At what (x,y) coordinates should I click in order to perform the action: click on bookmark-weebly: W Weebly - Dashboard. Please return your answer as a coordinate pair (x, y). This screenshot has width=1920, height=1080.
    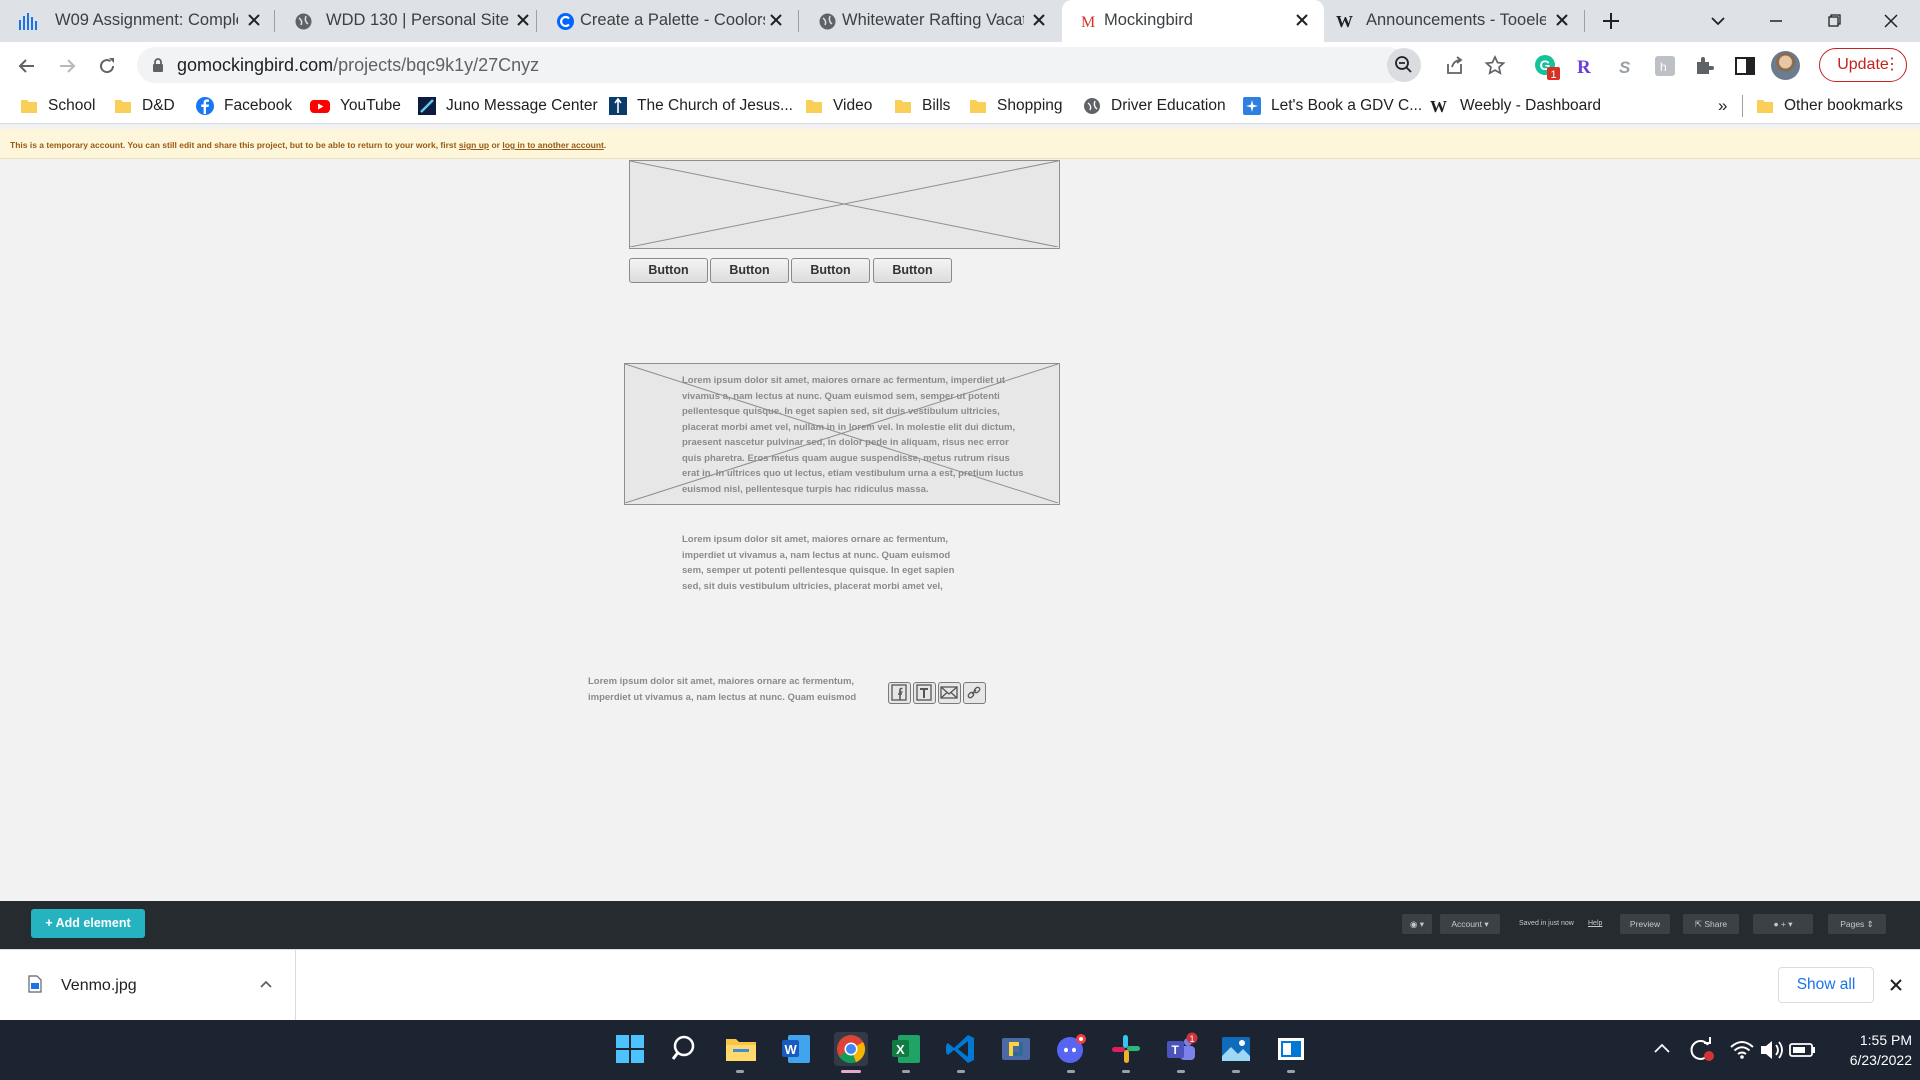
    Looking at the image, I should click on (1515, 106).